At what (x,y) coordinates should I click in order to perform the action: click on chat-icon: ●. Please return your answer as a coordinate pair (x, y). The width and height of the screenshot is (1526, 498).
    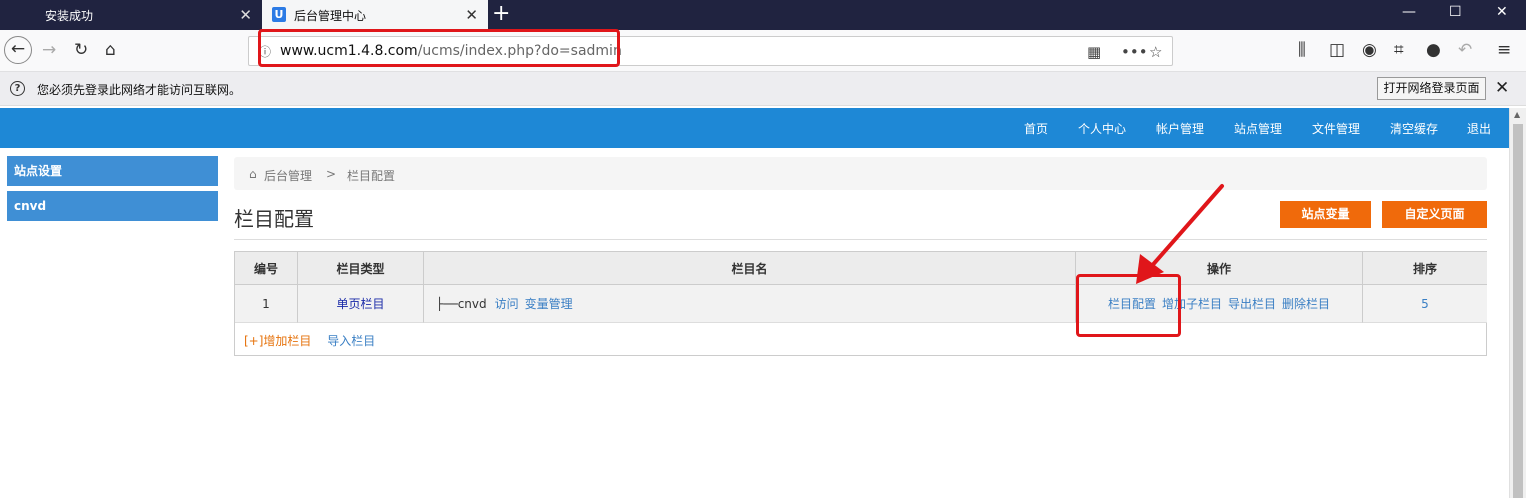
    Looking at the image, I should click on (1433, 50).